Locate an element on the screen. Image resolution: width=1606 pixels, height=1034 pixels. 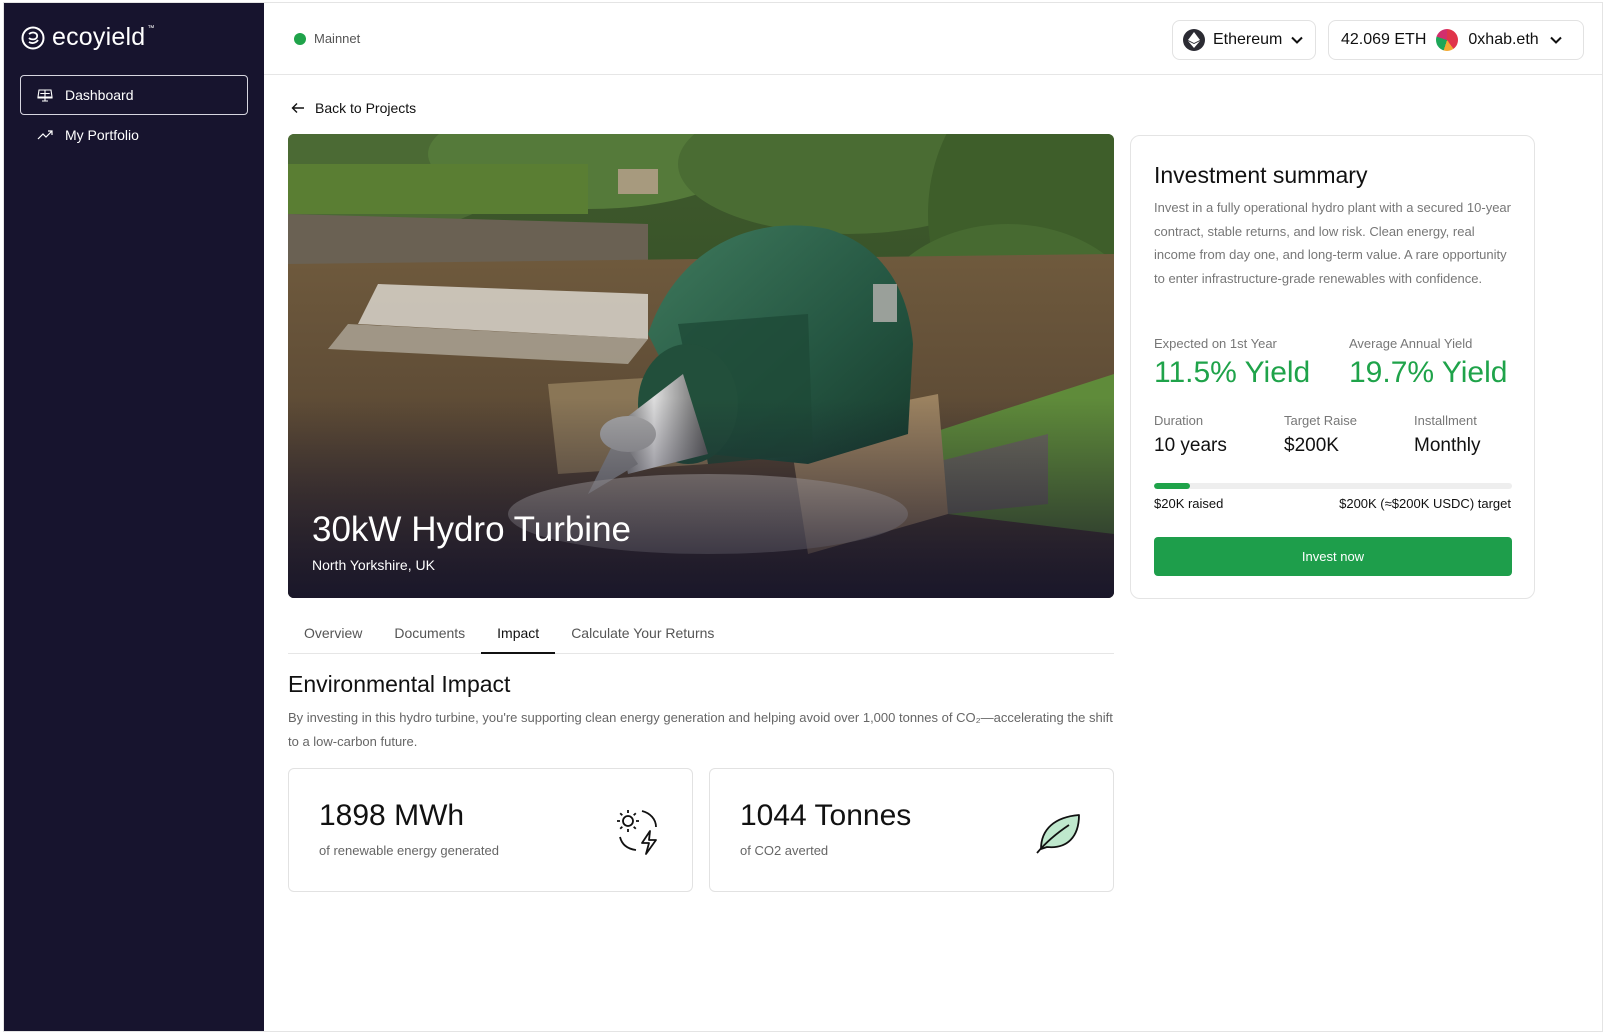
leaf-icon is located at coordinates (1058, 834).